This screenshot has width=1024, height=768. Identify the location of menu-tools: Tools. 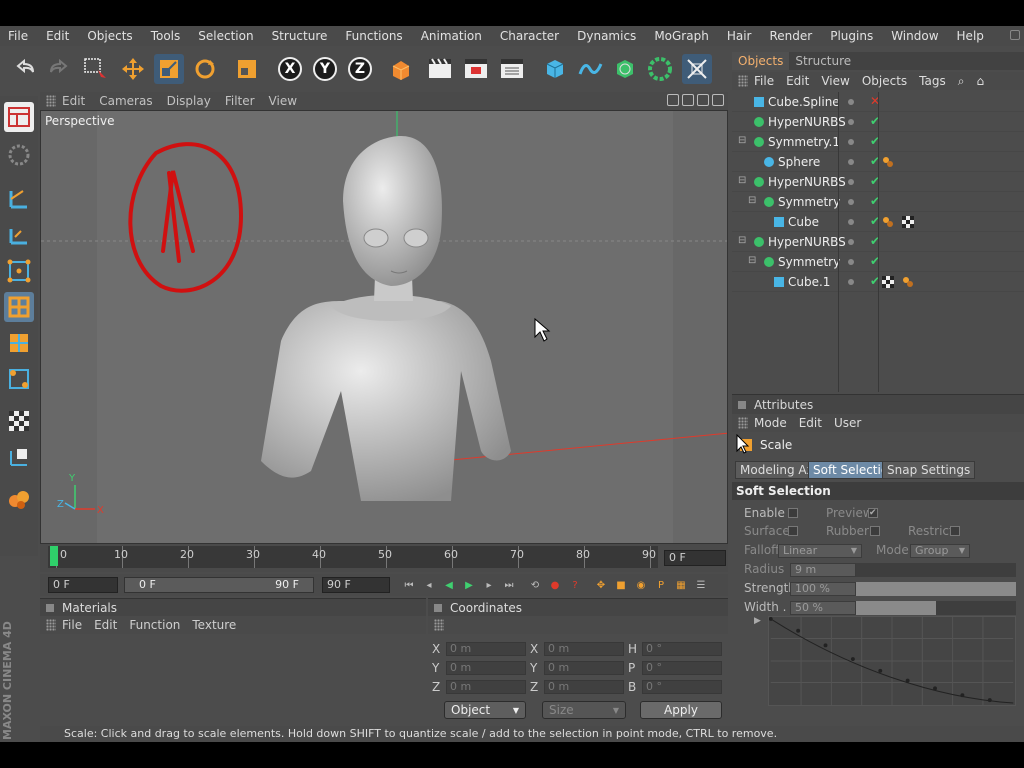
(166, 36).